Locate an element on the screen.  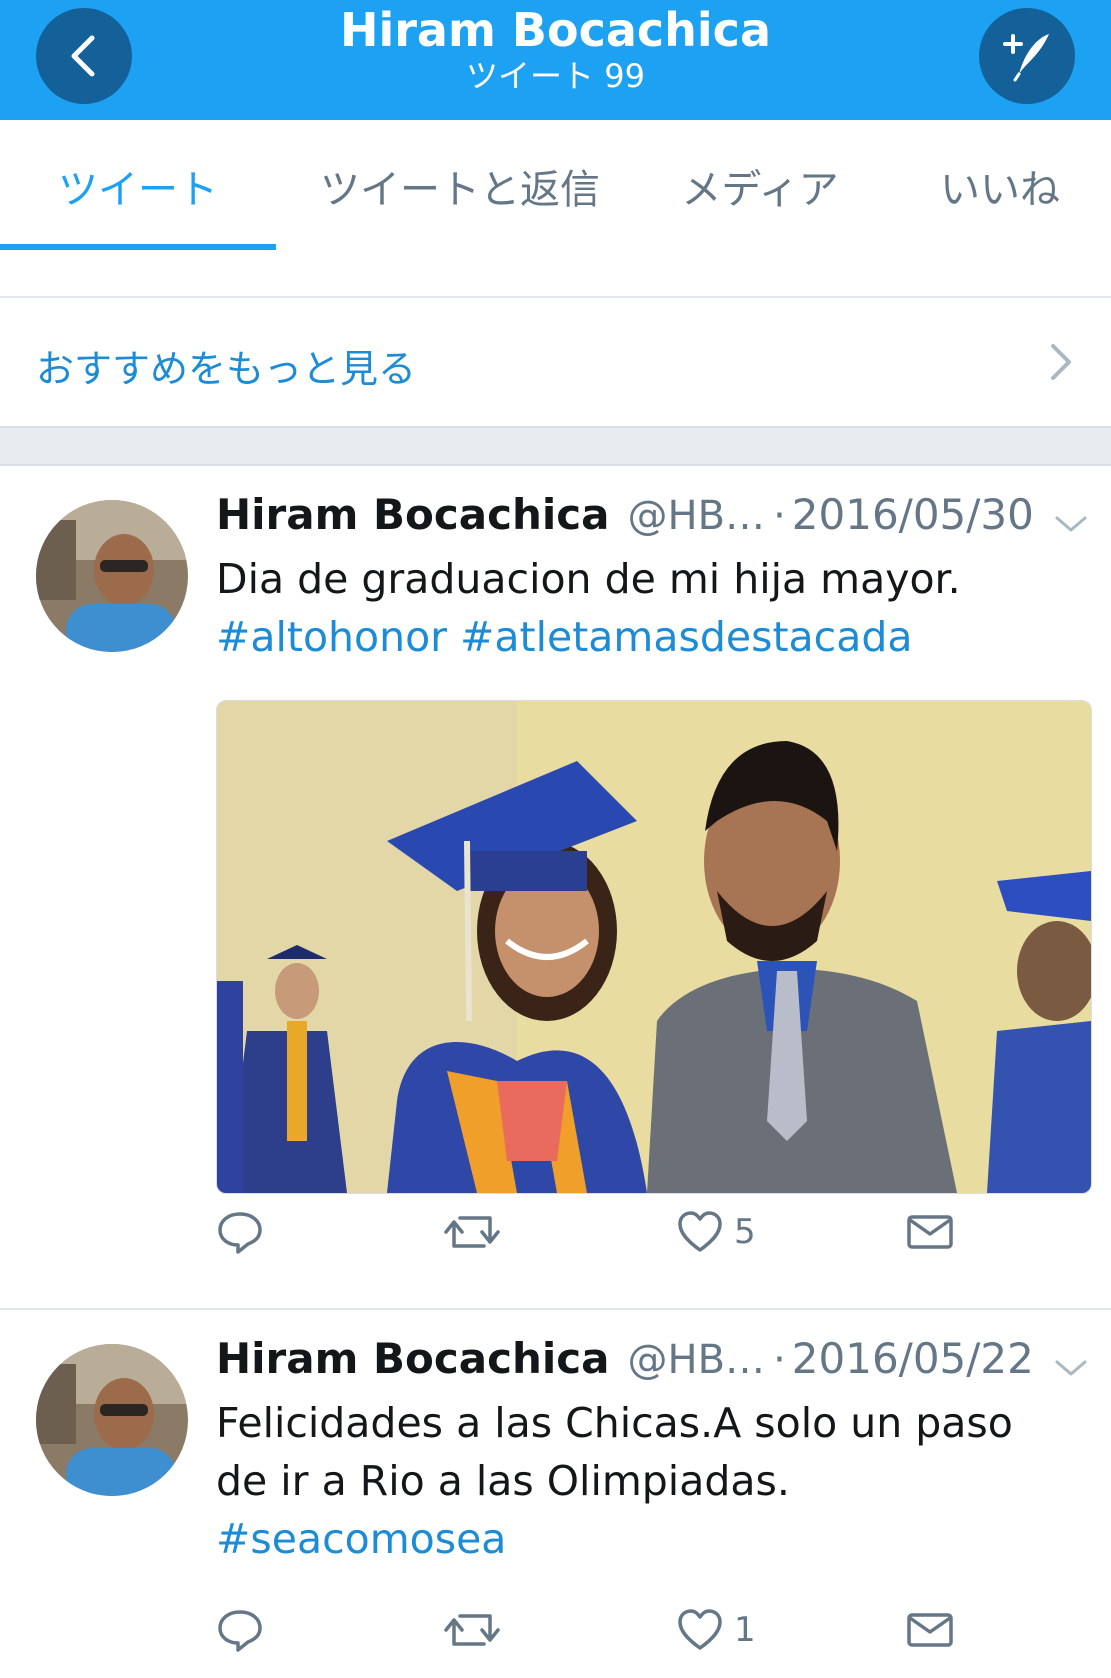
tweet-header: Hiram Bocachica @HB… · 2016/05/30 is located at coordinates (625, 520).